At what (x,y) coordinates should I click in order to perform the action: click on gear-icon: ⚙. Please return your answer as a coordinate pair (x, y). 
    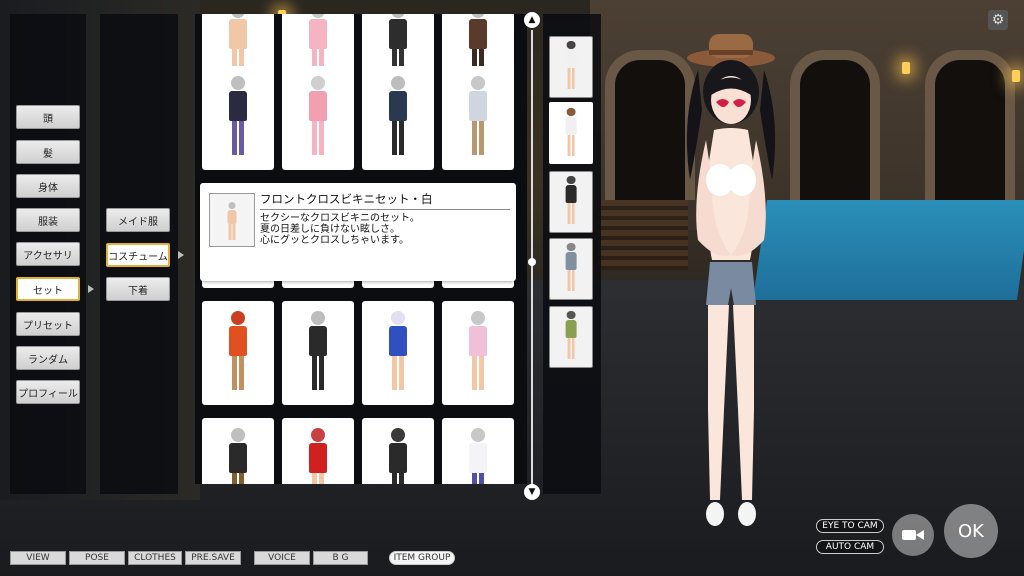
    Looking at the image, I should click on (998, 20).